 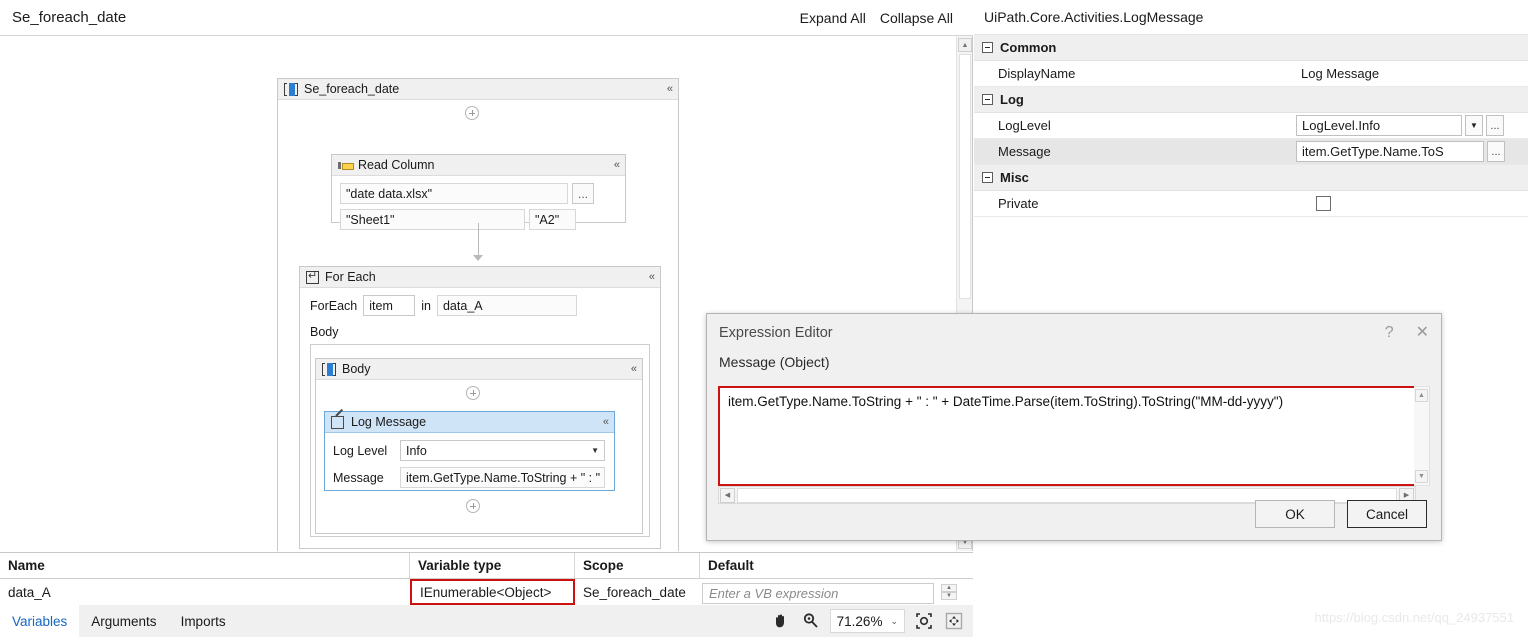 I want to click on variable-default-input: Enter a VB expression, so click(x=818, y=593).